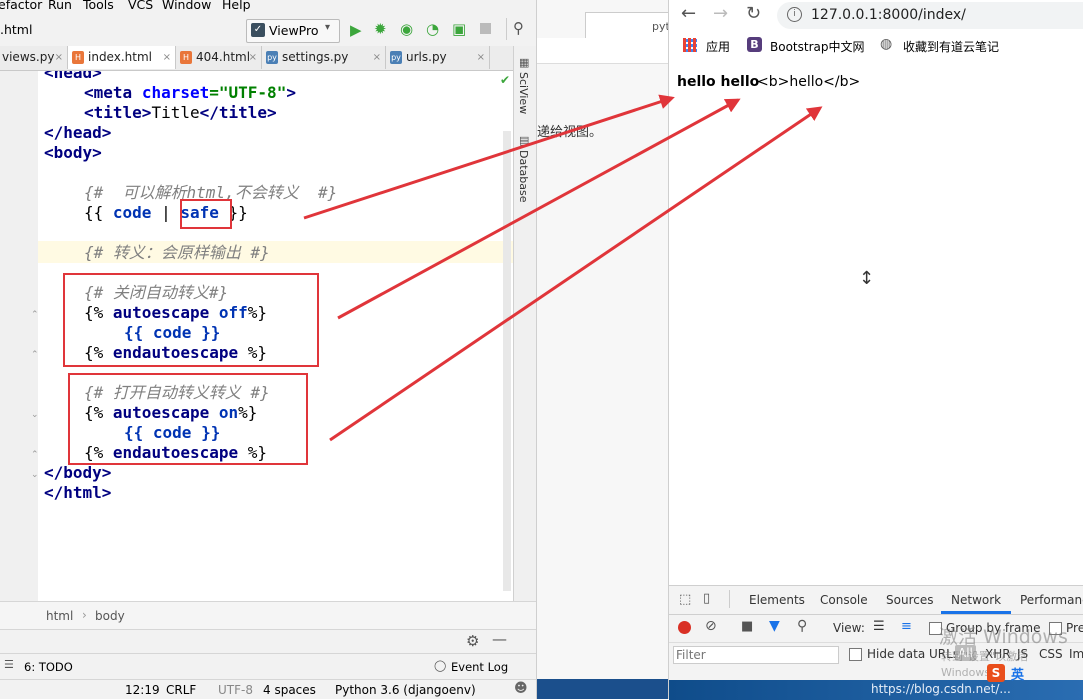 The height and width of the screenshot is (700, 1083). Describe the element at coordinates (909, 600) in the screenshot. I see `tab-sources: Sources` at that location.